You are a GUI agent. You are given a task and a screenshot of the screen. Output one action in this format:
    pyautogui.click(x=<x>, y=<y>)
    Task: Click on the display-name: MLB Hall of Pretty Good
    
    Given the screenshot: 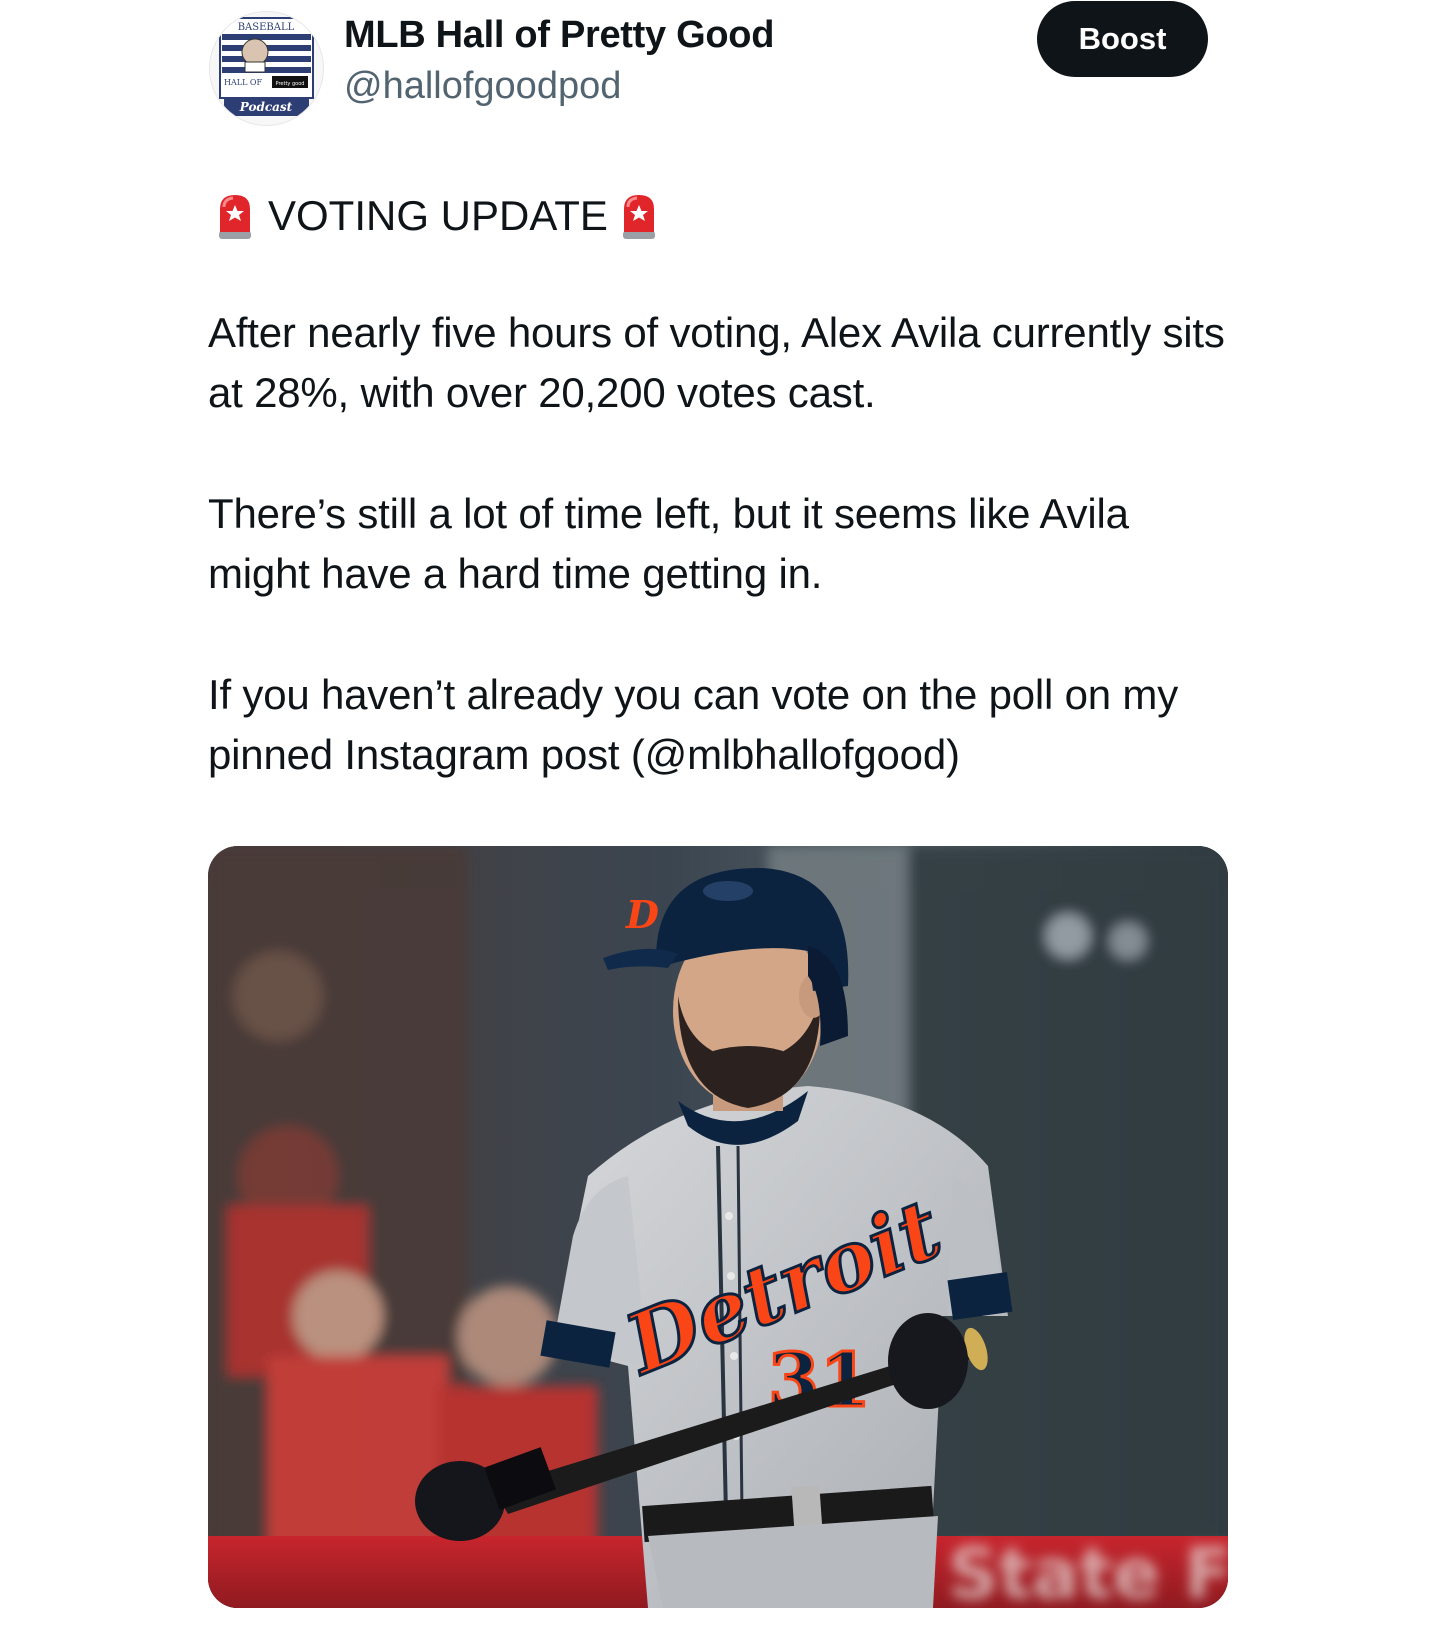 What is the action you would take?
    pyautogui.click(x=559, y=35)
    